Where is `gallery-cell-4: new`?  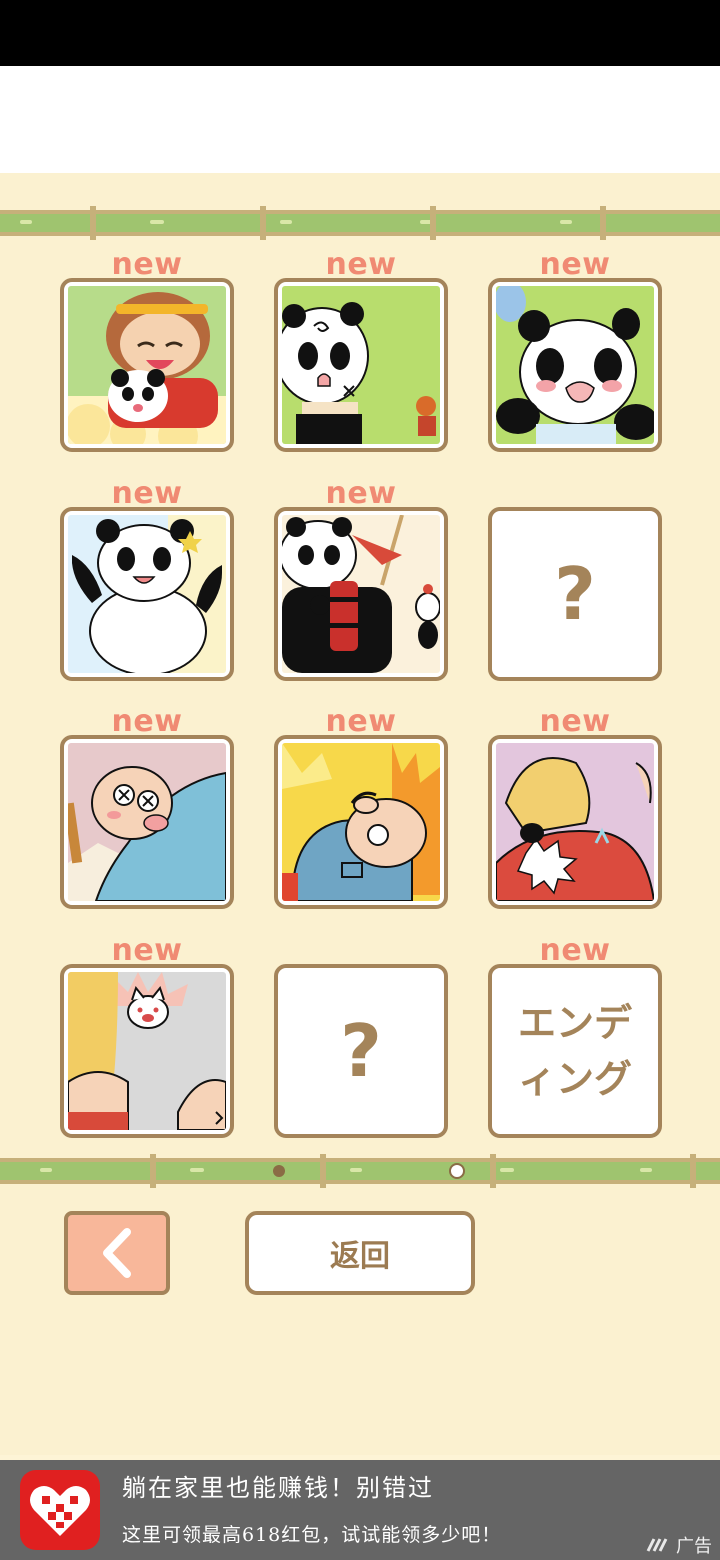 gallery-cell-4: new is located at coordinates (147, 578).